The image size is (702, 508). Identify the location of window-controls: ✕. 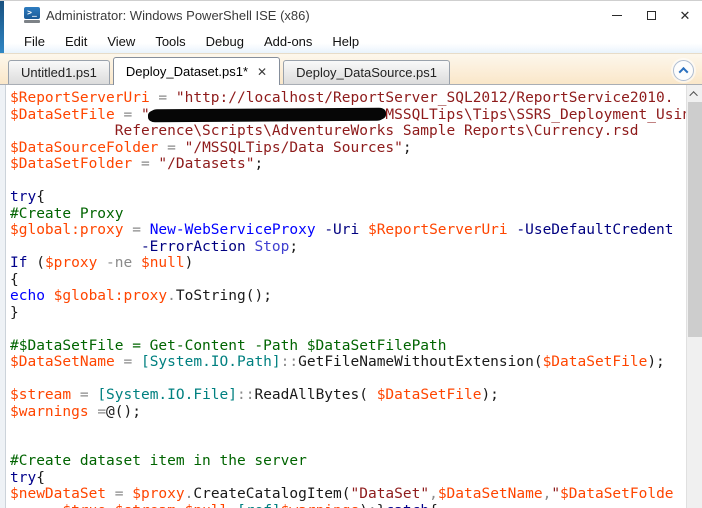
(651, 15).